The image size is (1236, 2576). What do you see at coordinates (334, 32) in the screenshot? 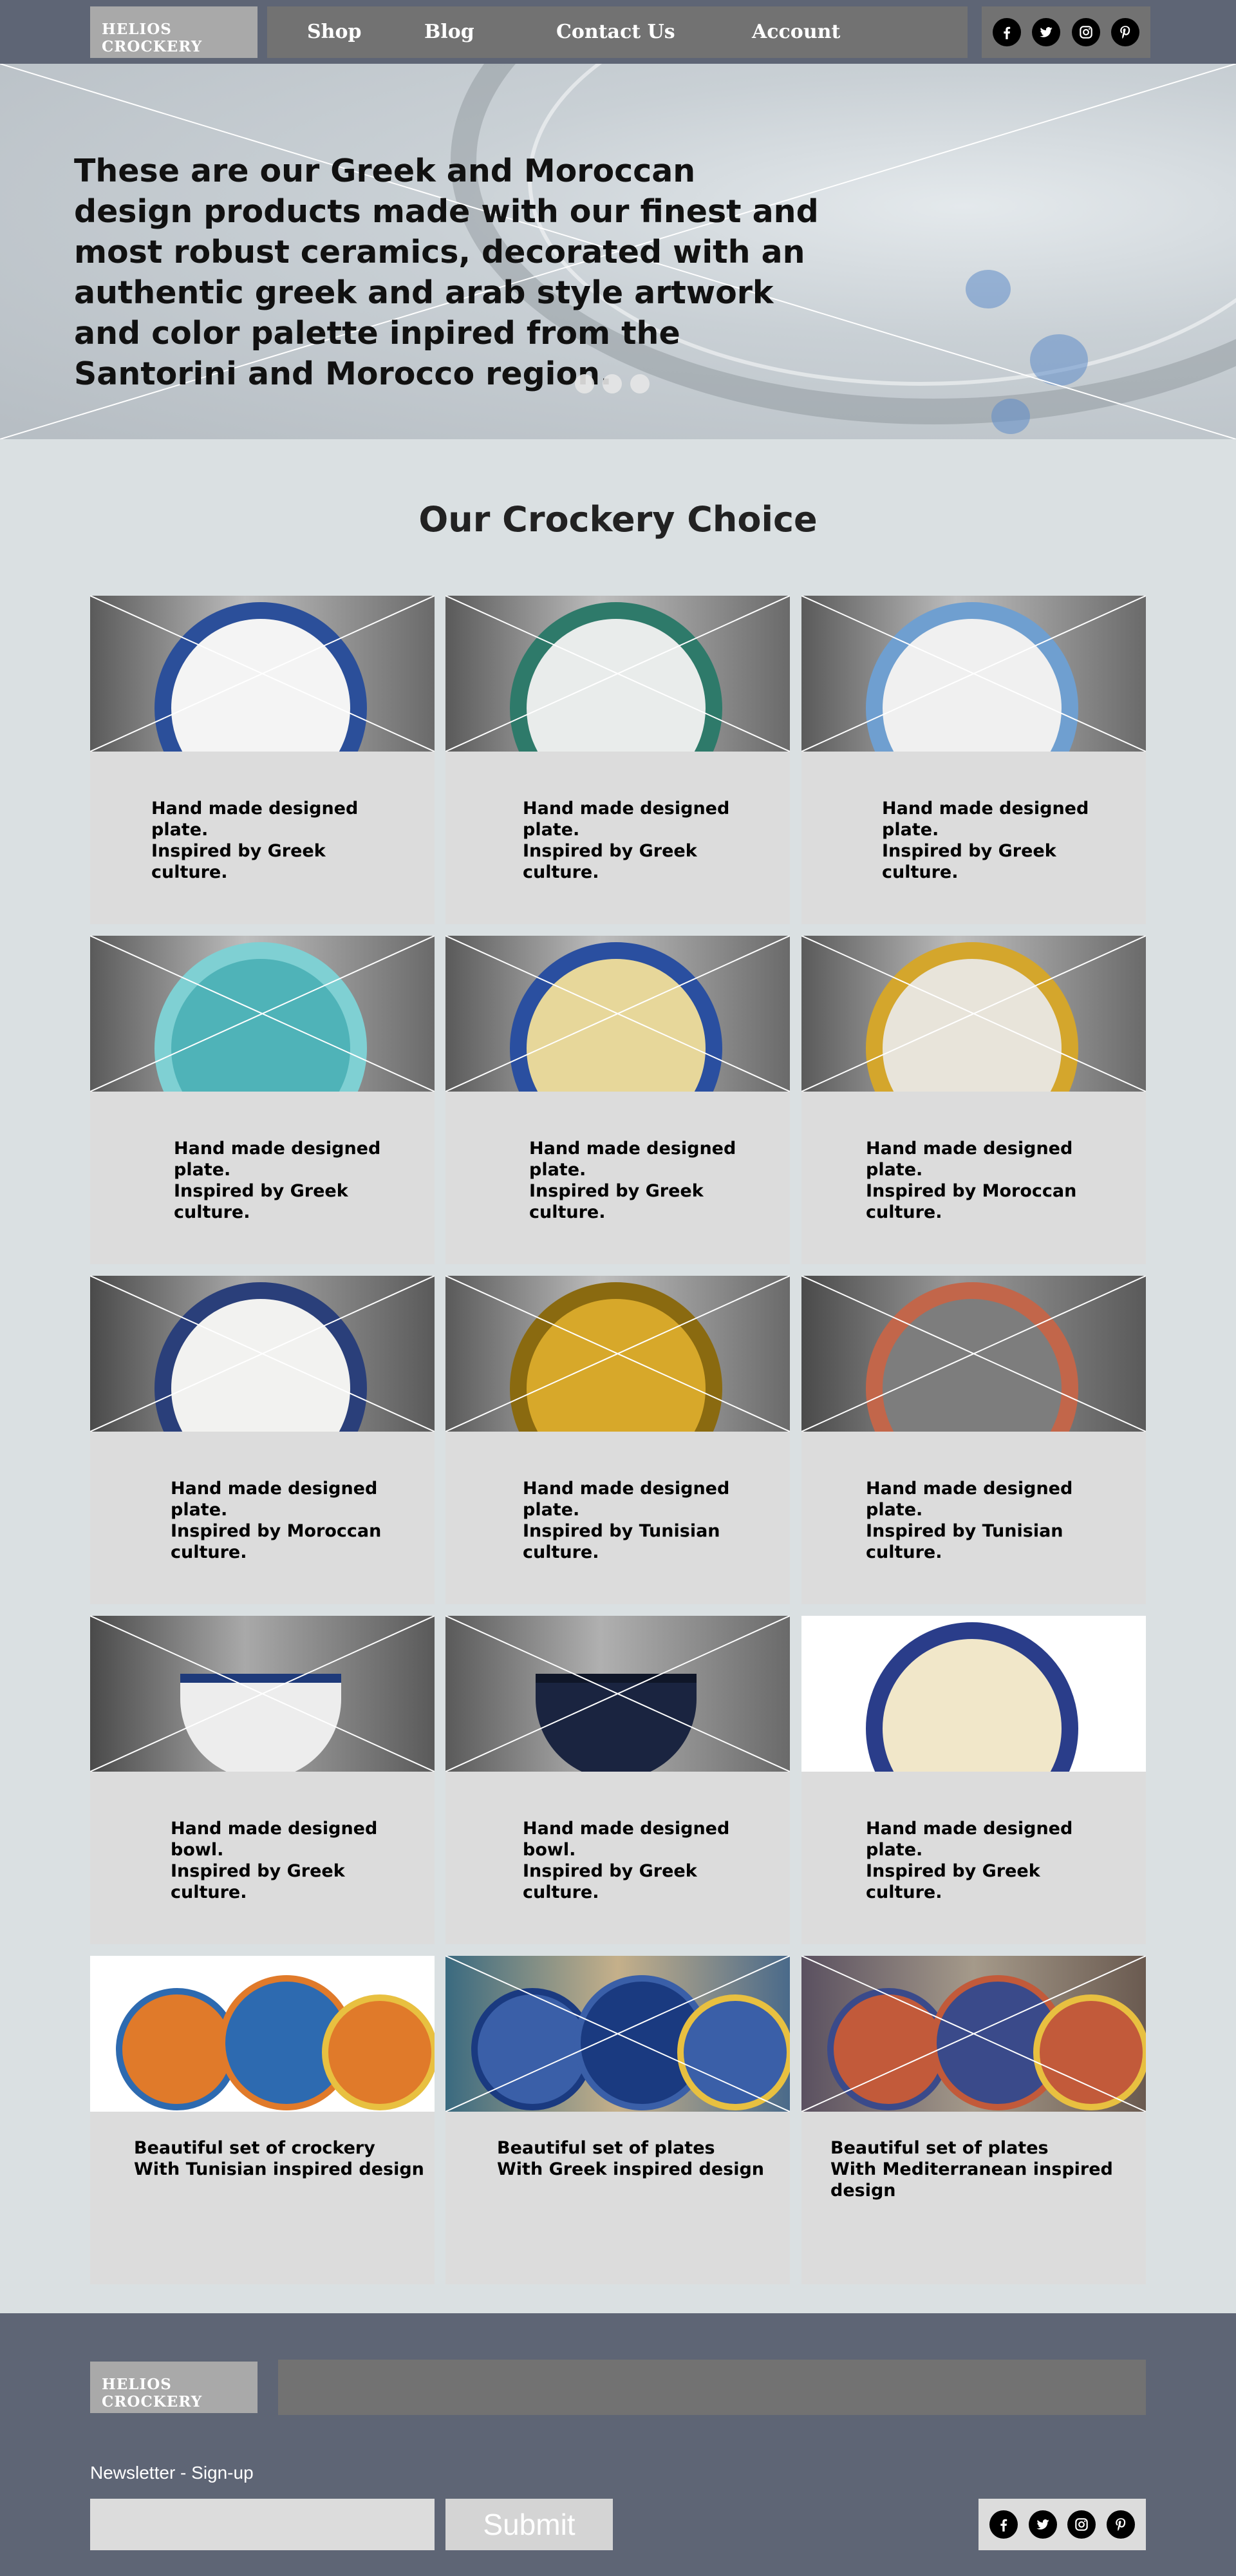
I see `nav-shop: Shop` at bounding box center [334, 32].